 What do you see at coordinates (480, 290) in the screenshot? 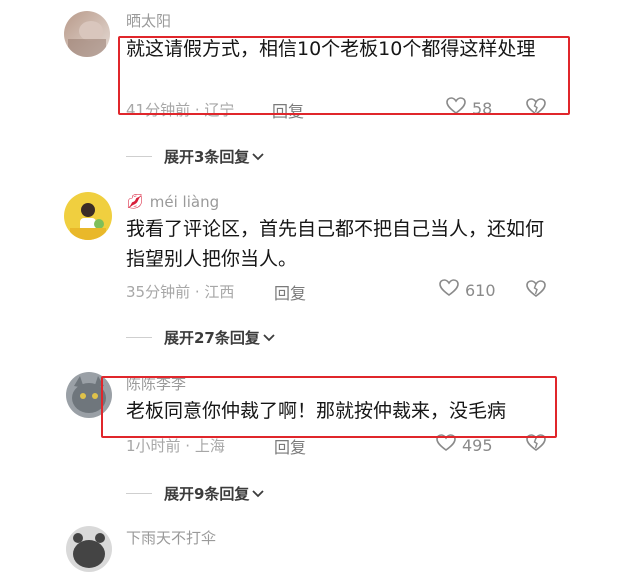
I see `like-count: 610` at bounding box center [480, 290].